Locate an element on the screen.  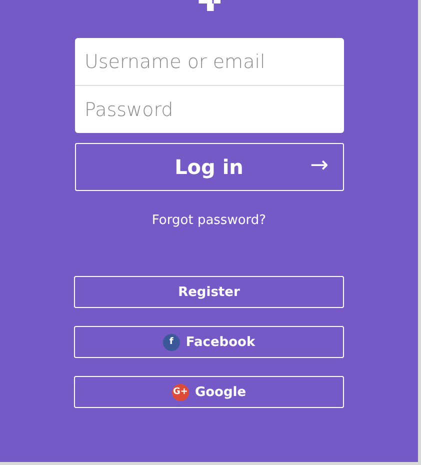
username-field: Username or email is located at coordinates (209, 61).